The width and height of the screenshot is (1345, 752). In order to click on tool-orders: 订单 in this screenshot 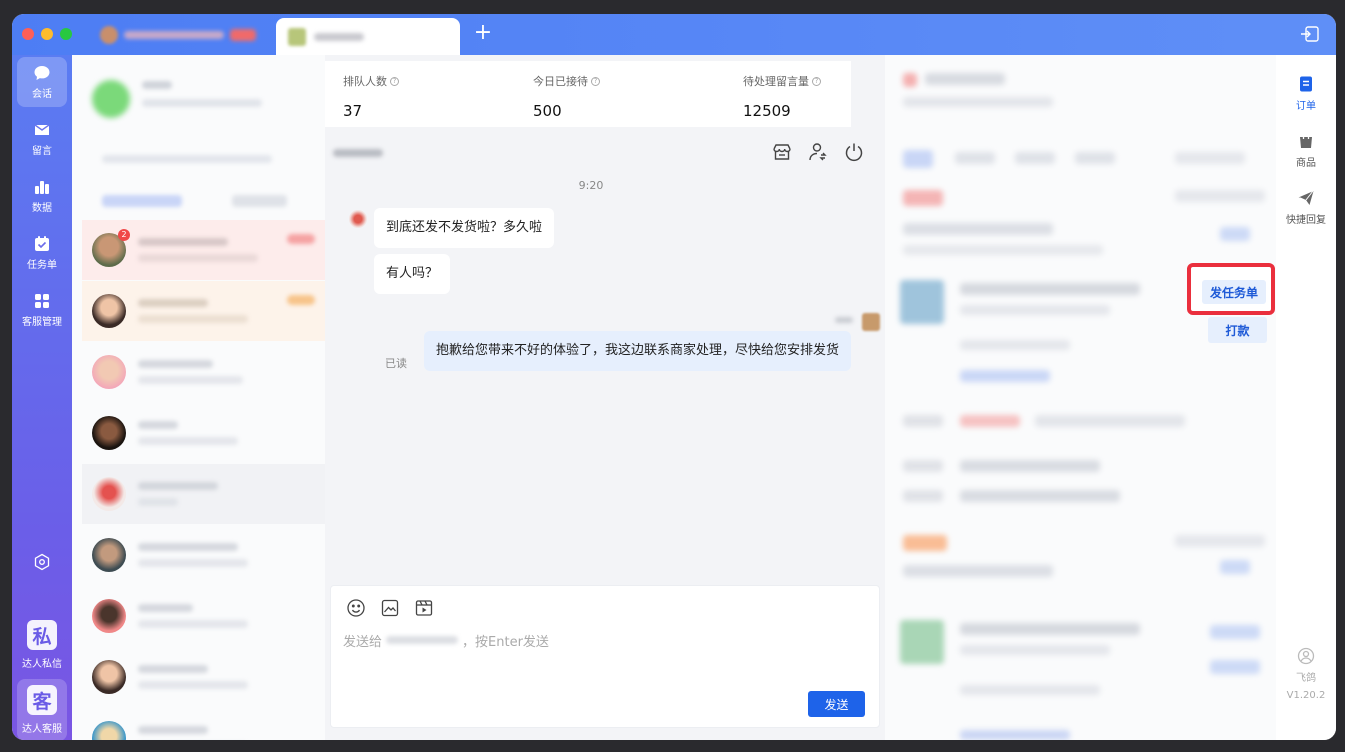, I will do `click(1306, 93)`.